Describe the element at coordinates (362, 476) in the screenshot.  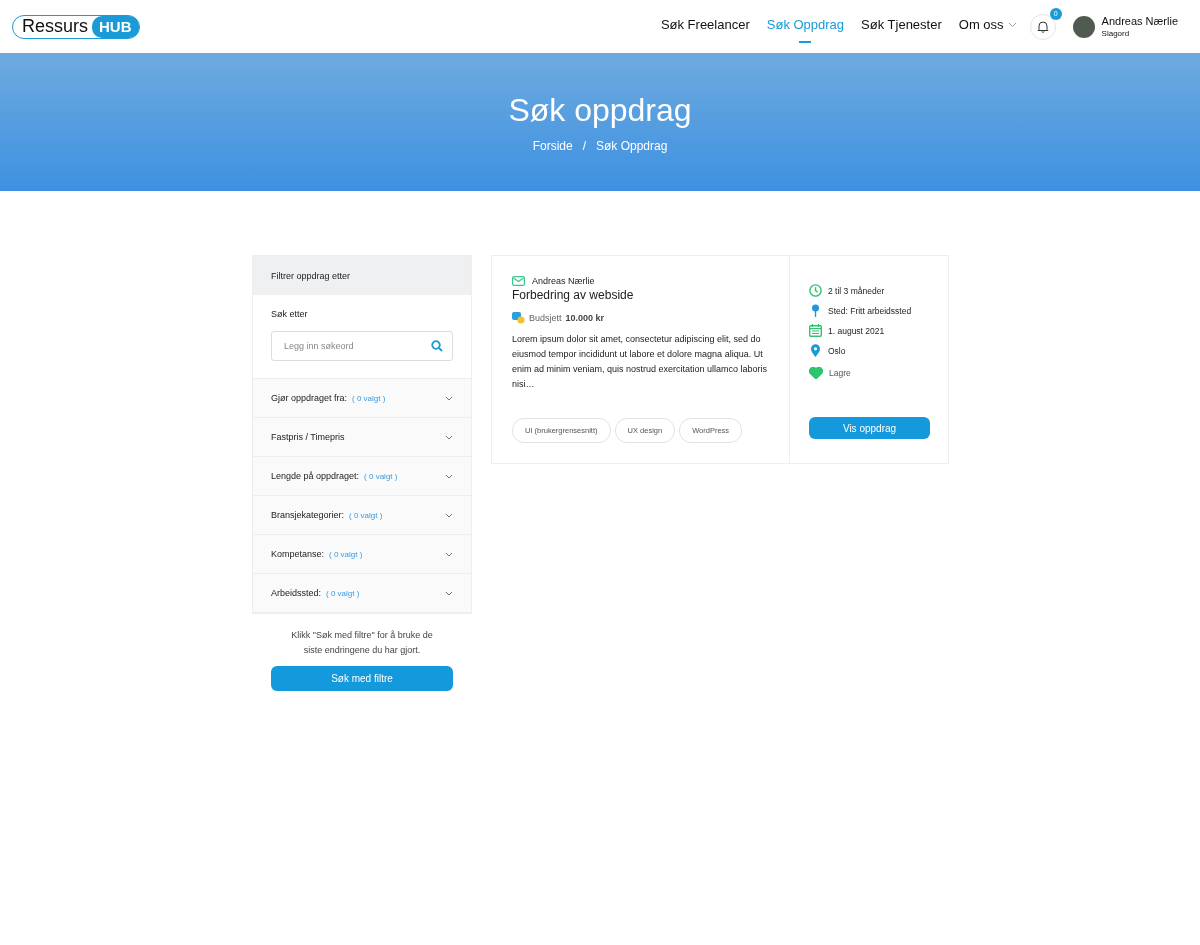
I see `filter-accordion: Lengde på oppdraget: ( 0 valgt )` at that location.